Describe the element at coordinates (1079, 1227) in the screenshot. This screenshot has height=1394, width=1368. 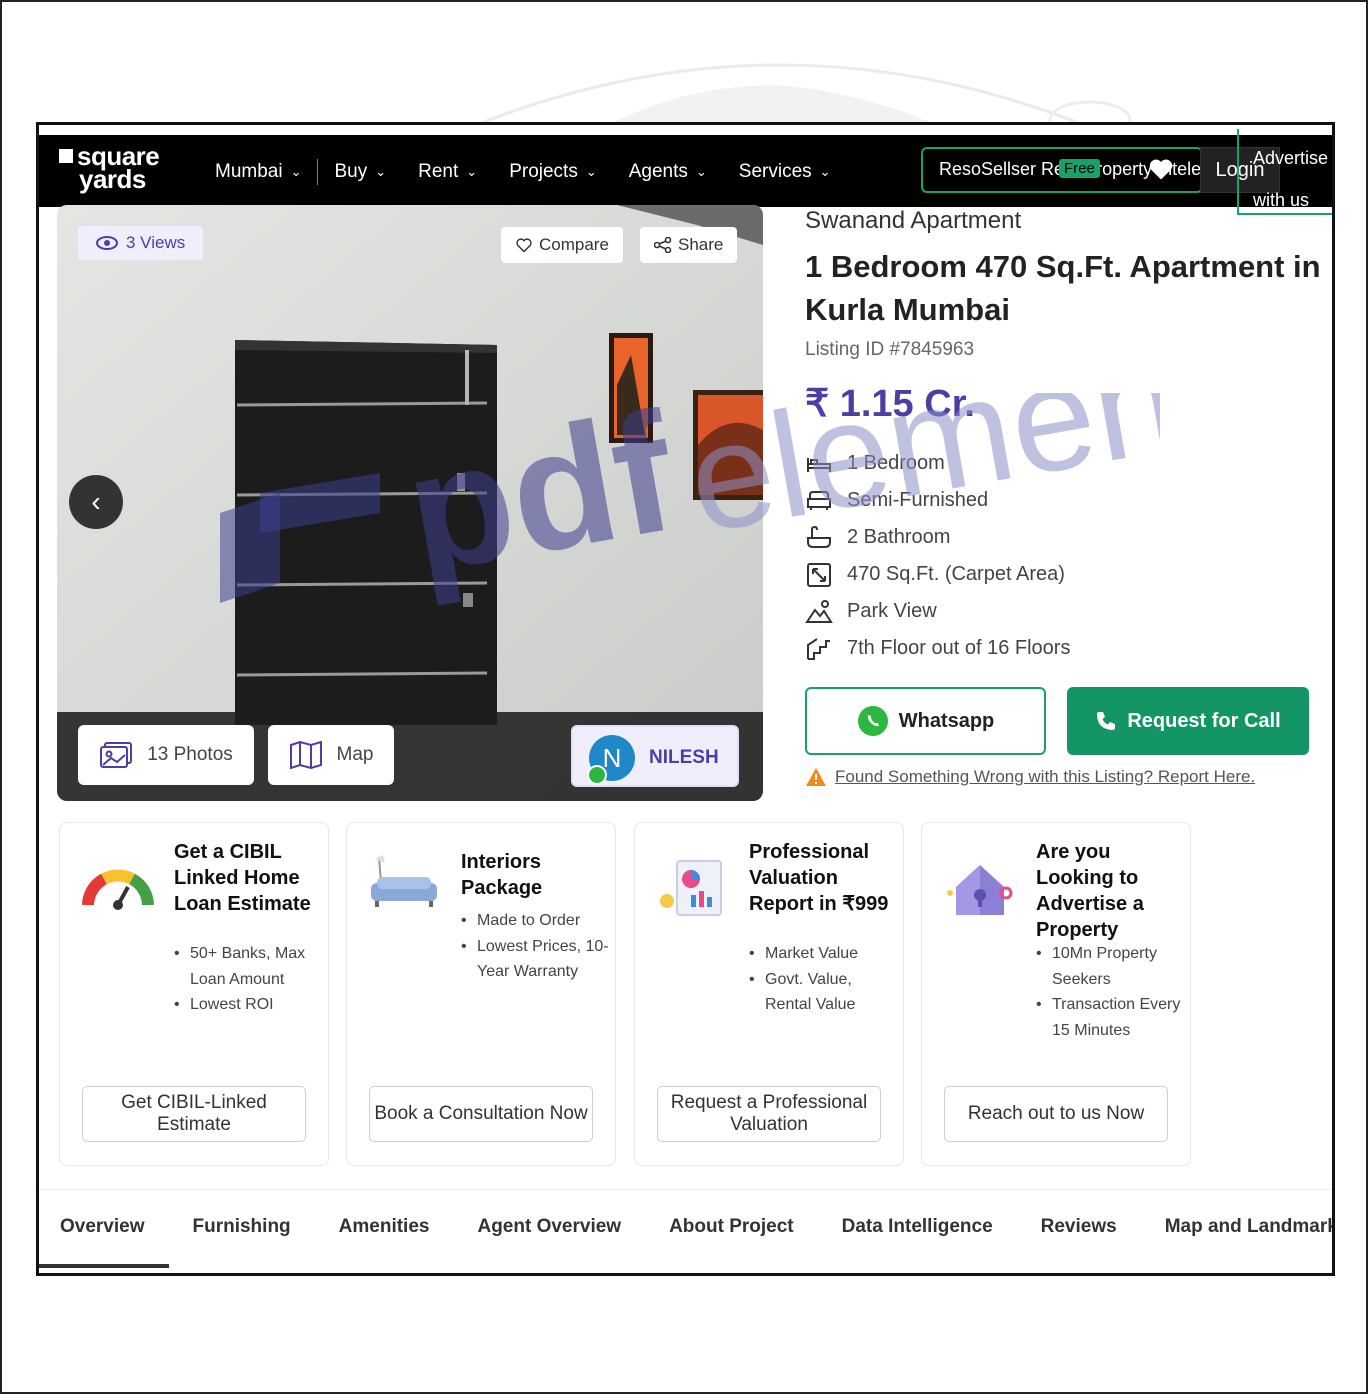
I see `tab-reviews: Reviews` at that location.